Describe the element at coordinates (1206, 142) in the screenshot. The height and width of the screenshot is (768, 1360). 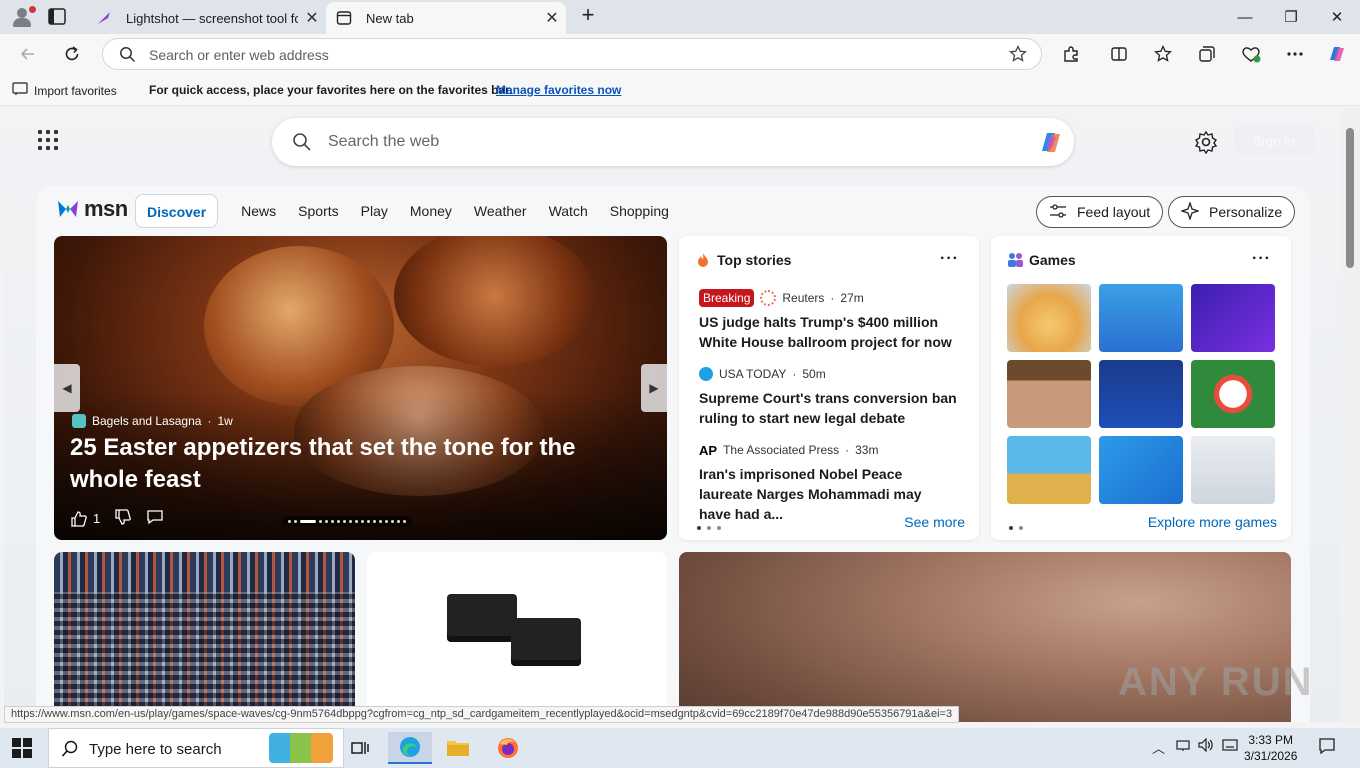
I see `settings-gear-icon` at that location.